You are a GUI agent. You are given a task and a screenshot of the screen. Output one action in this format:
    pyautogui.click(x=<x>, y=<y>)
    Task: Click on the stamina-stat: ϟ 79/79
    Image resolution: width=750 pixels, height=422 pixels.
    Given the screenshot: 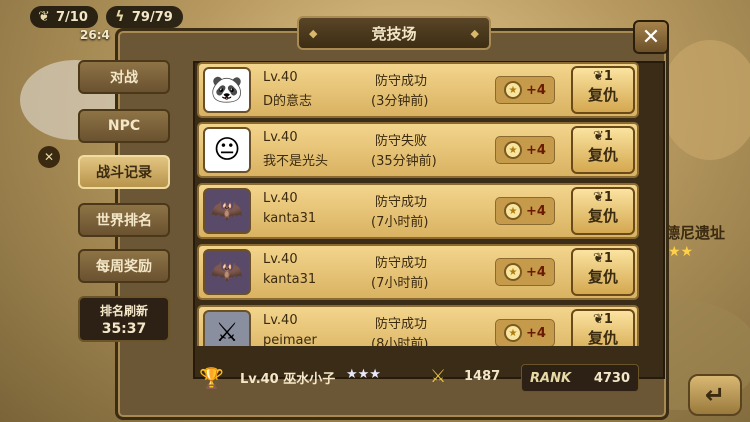 What is the action you would take?
    pyautogui.click(x=144, y=17)
    